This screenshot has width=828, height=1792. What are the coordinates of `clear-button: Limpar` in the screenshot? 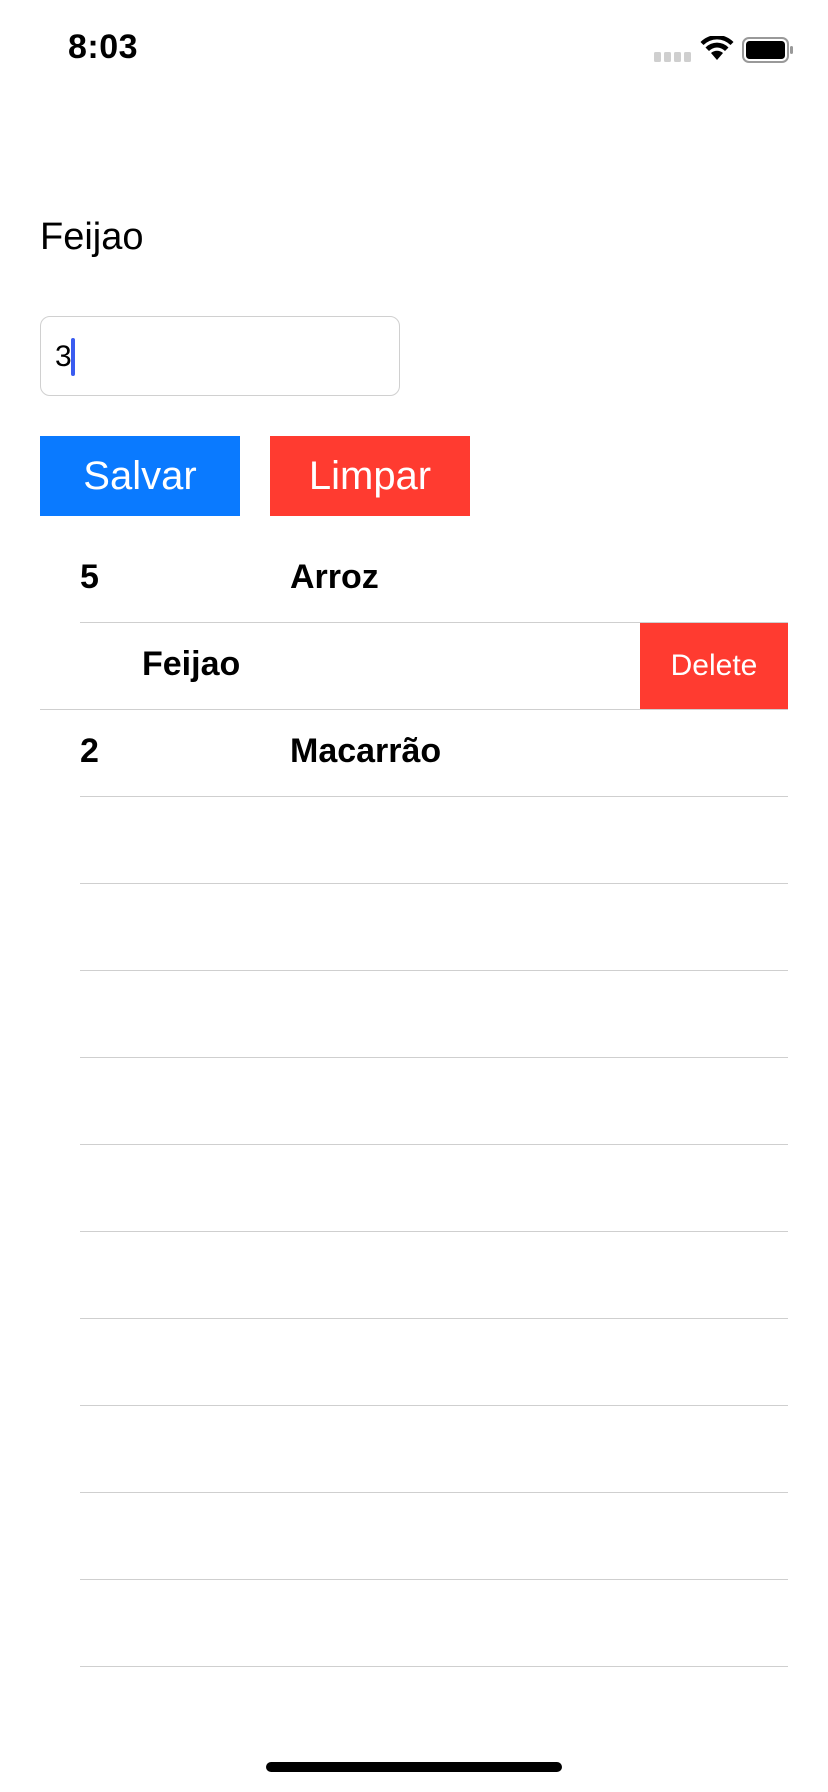 It's located at (370, 476).